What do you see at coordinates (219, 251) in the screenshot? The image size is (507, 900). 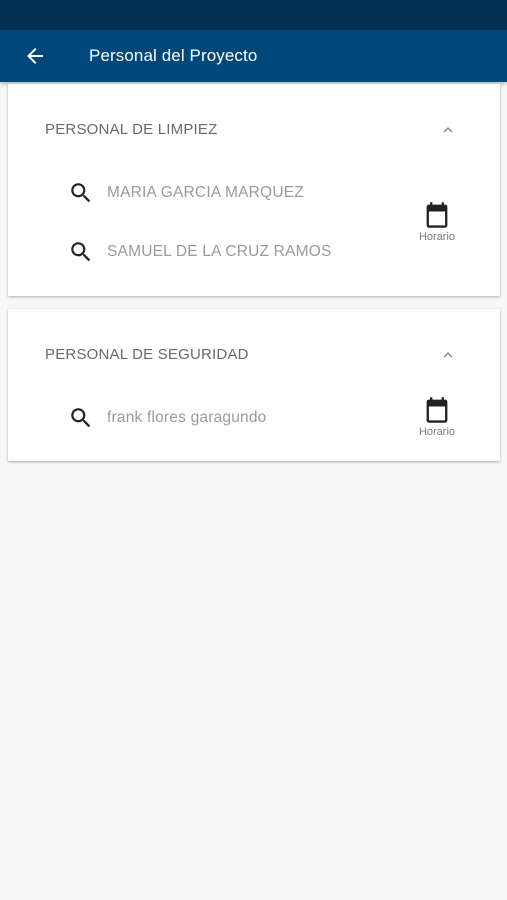 I see `member-name: SAMUEL DE LA CRUZ RAMOS` at bounding box center [219, 251].